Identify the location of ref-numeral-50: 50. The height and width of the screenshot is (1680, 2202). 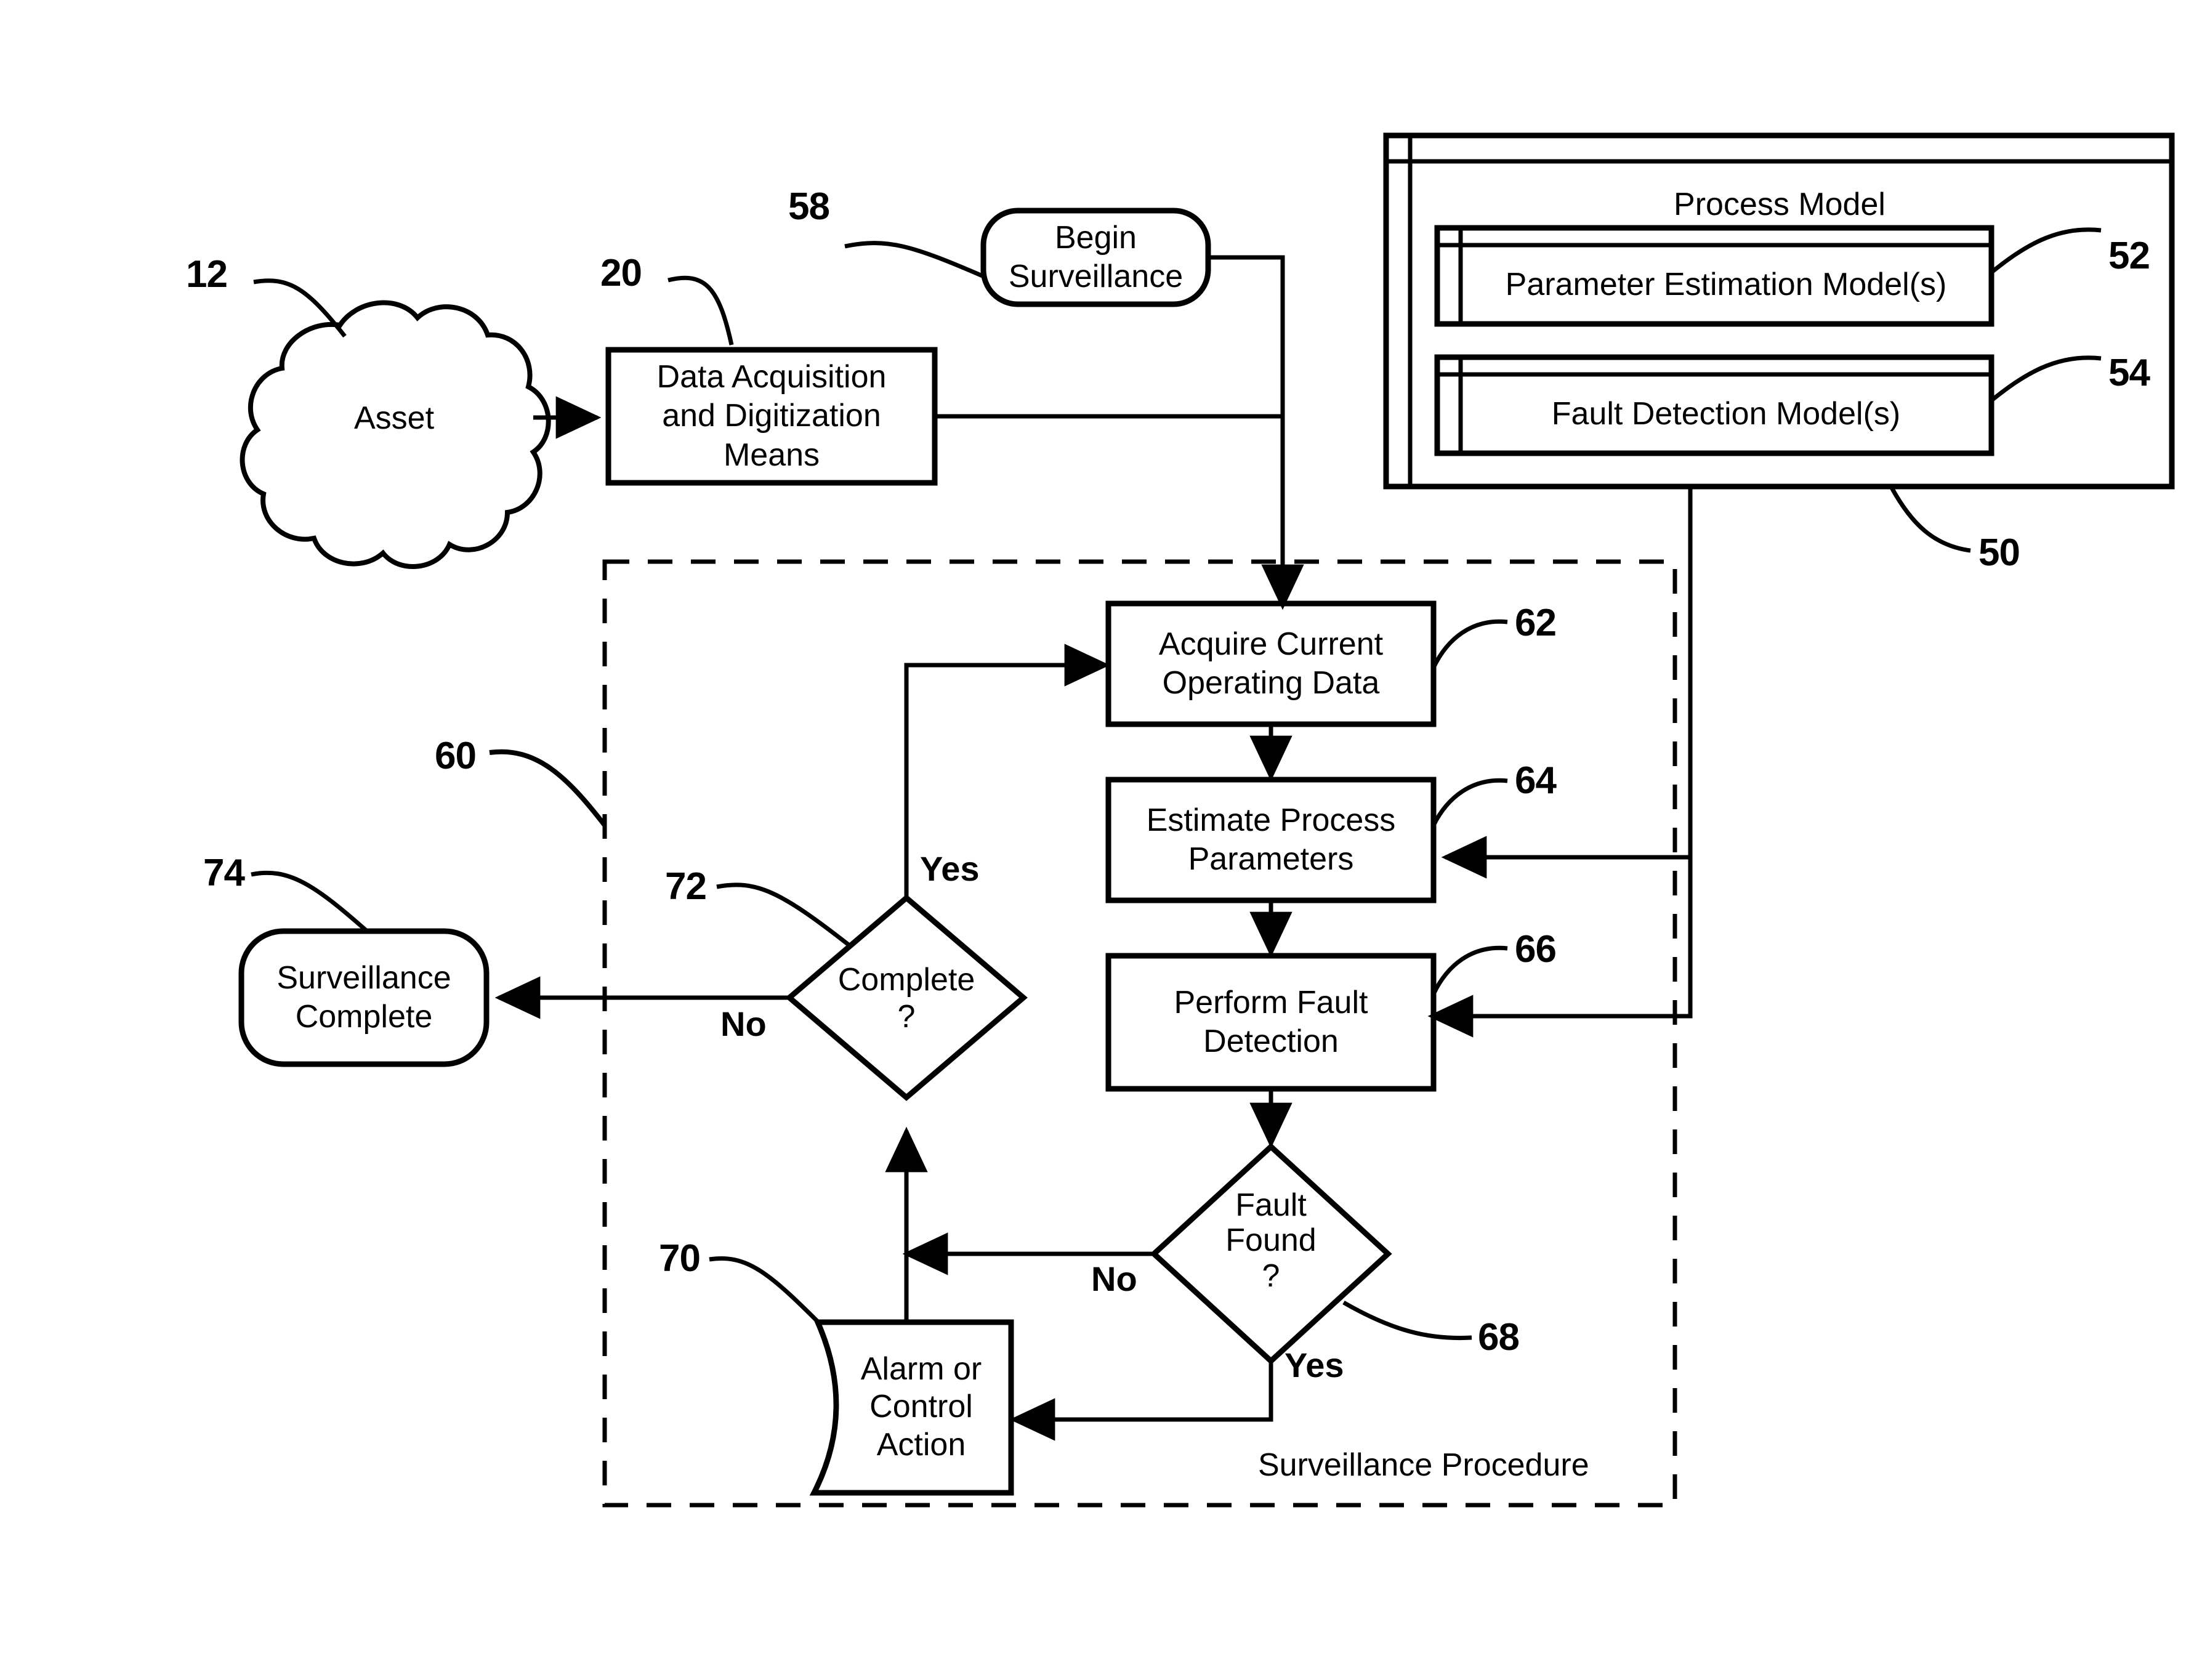
(1999, 552).